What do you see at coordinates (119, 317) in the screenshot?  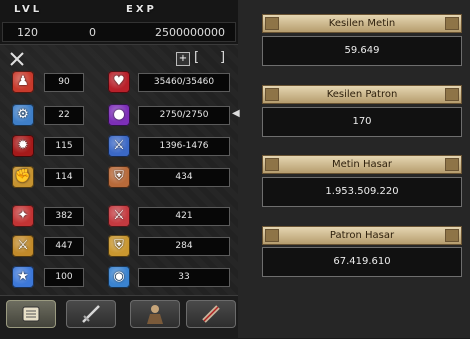 I see `character-tabs` at bounding box center [119, 317].